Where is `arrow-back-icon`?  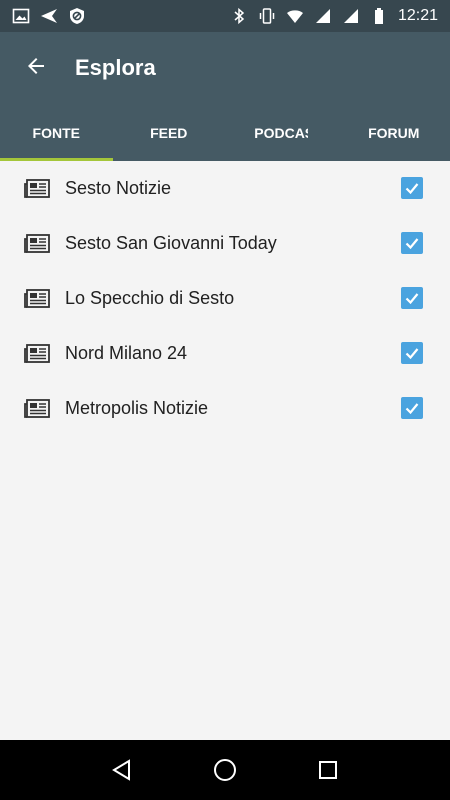 arrow-back-icon is located at coordinates (36, 68).